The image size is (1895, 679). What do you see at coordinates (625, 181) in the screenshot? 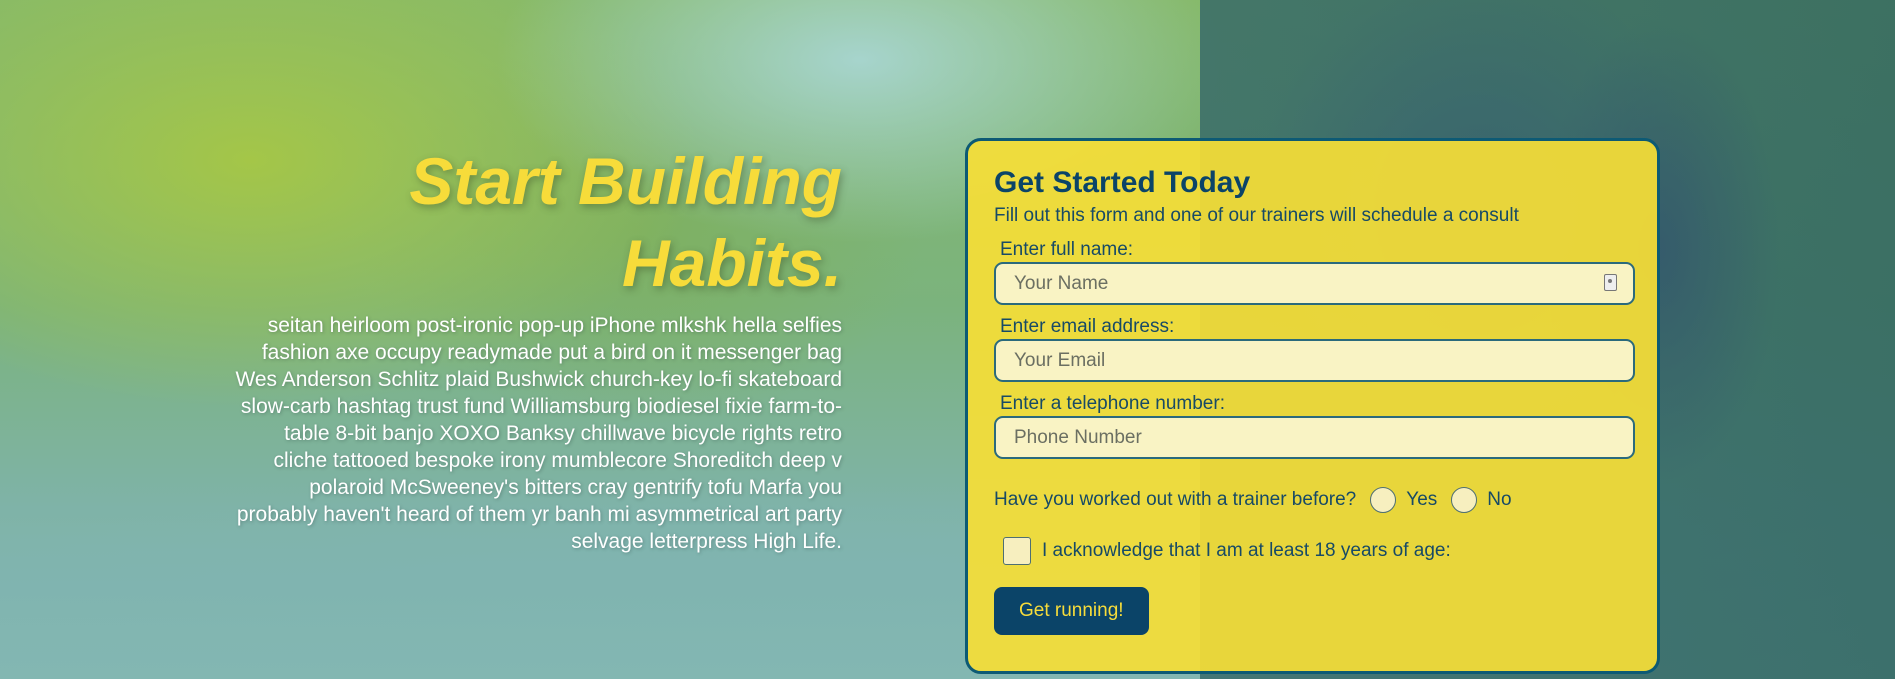
I see `headline-line-1: Start Building` at bounding box center [625, 181].